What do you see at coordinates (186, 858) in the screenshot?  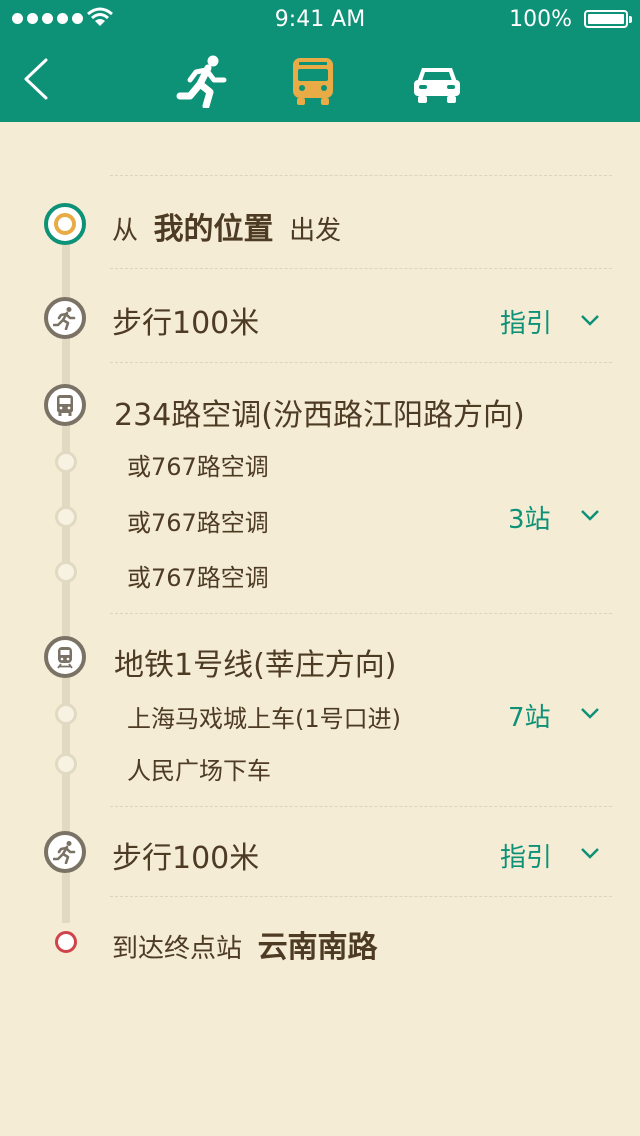 I see `walk-step-2-label: 步行100米` at bounding box center [186, 858].